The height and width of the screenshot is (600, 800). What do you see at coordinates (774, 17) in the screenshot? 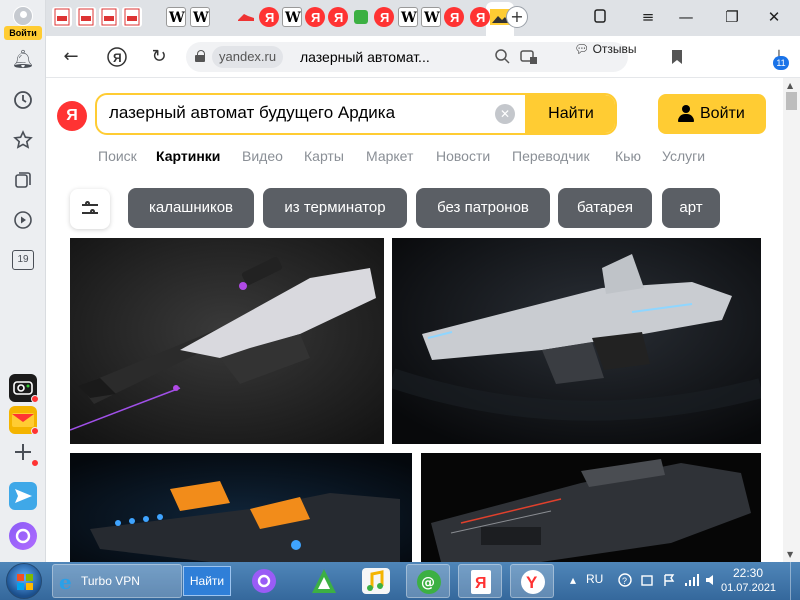
I see `close-icon: ✕` at bounding box center [774, 17].